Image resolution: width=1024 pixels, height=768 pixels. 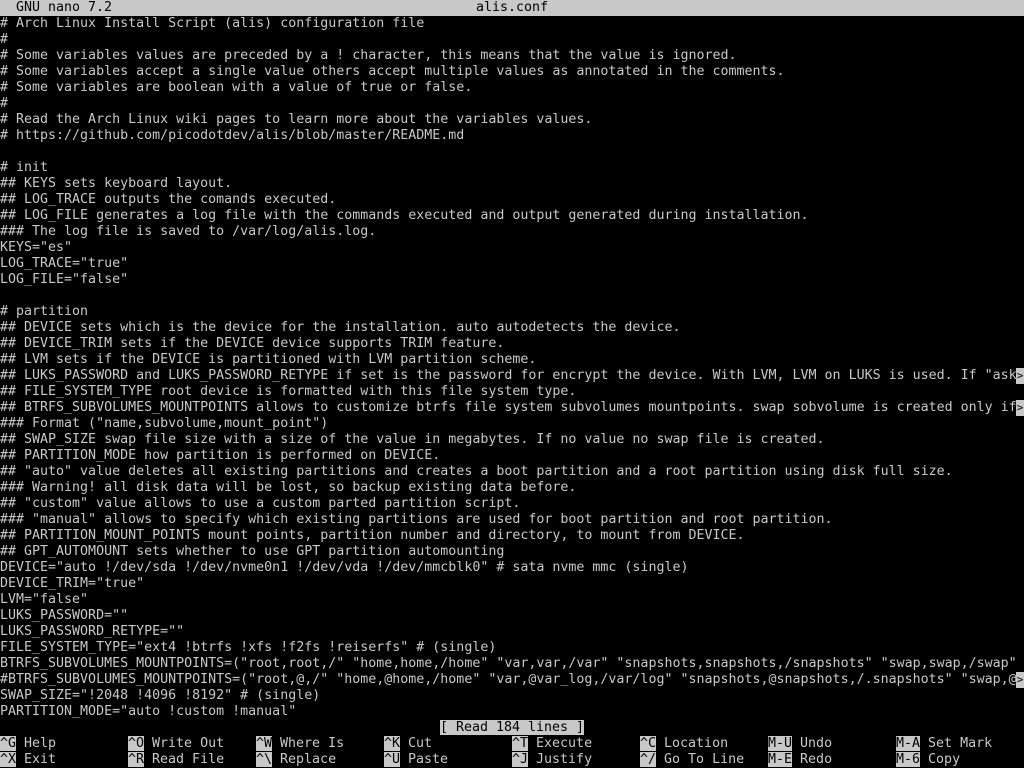 What do you see at coordinates (780, 743) in the screenshot?
I see `shortcut-key: M-U` at bounding box center [780, 743].